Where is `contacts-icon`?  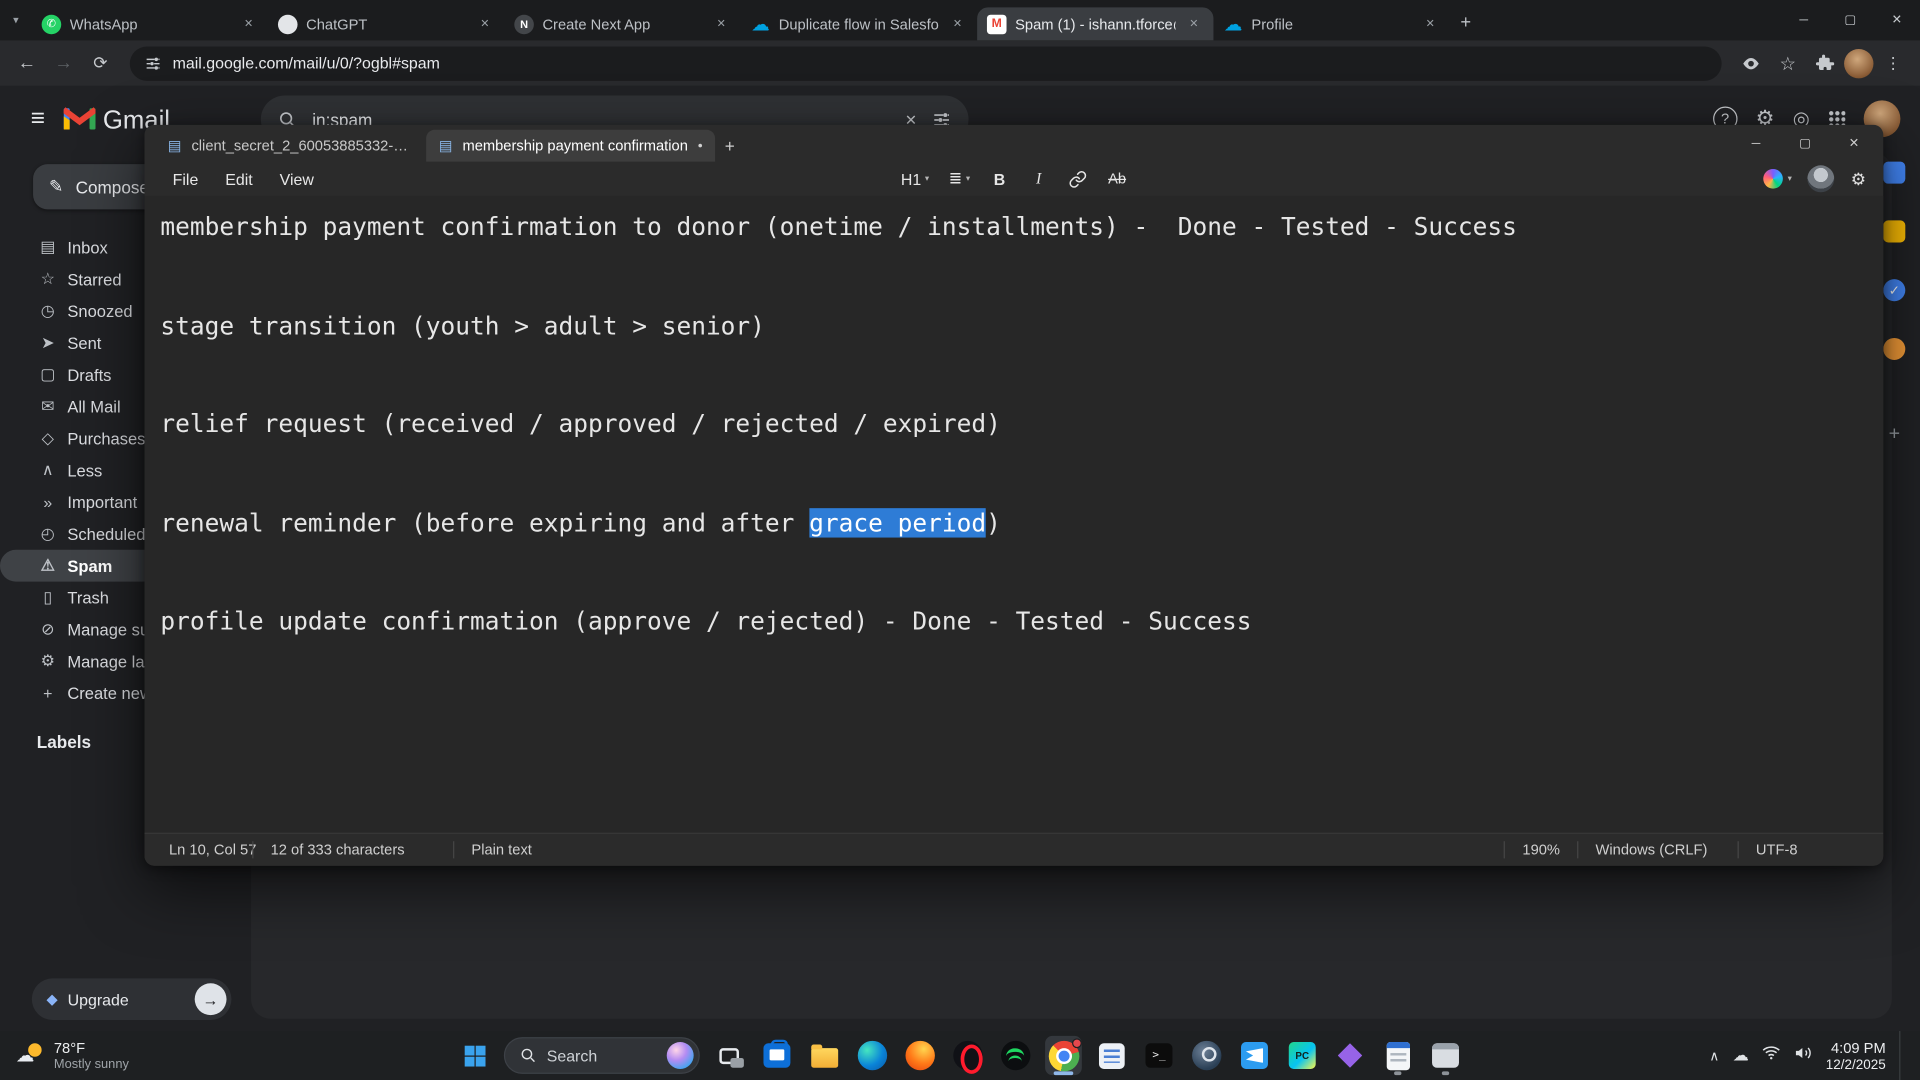 contacts-icon is located at coordinates (1894, 348).